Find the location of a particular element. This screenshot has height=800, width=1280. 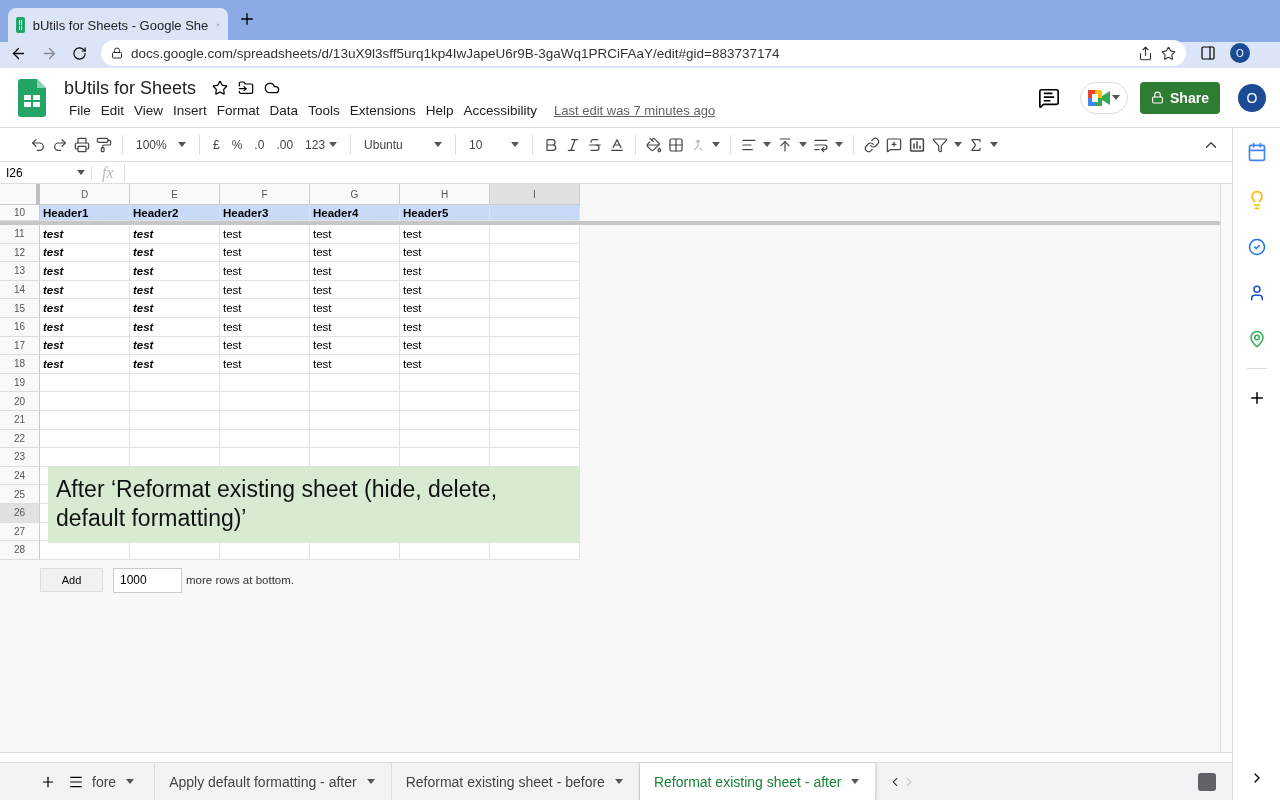

chart-icon is located at coordinates (917, 144).